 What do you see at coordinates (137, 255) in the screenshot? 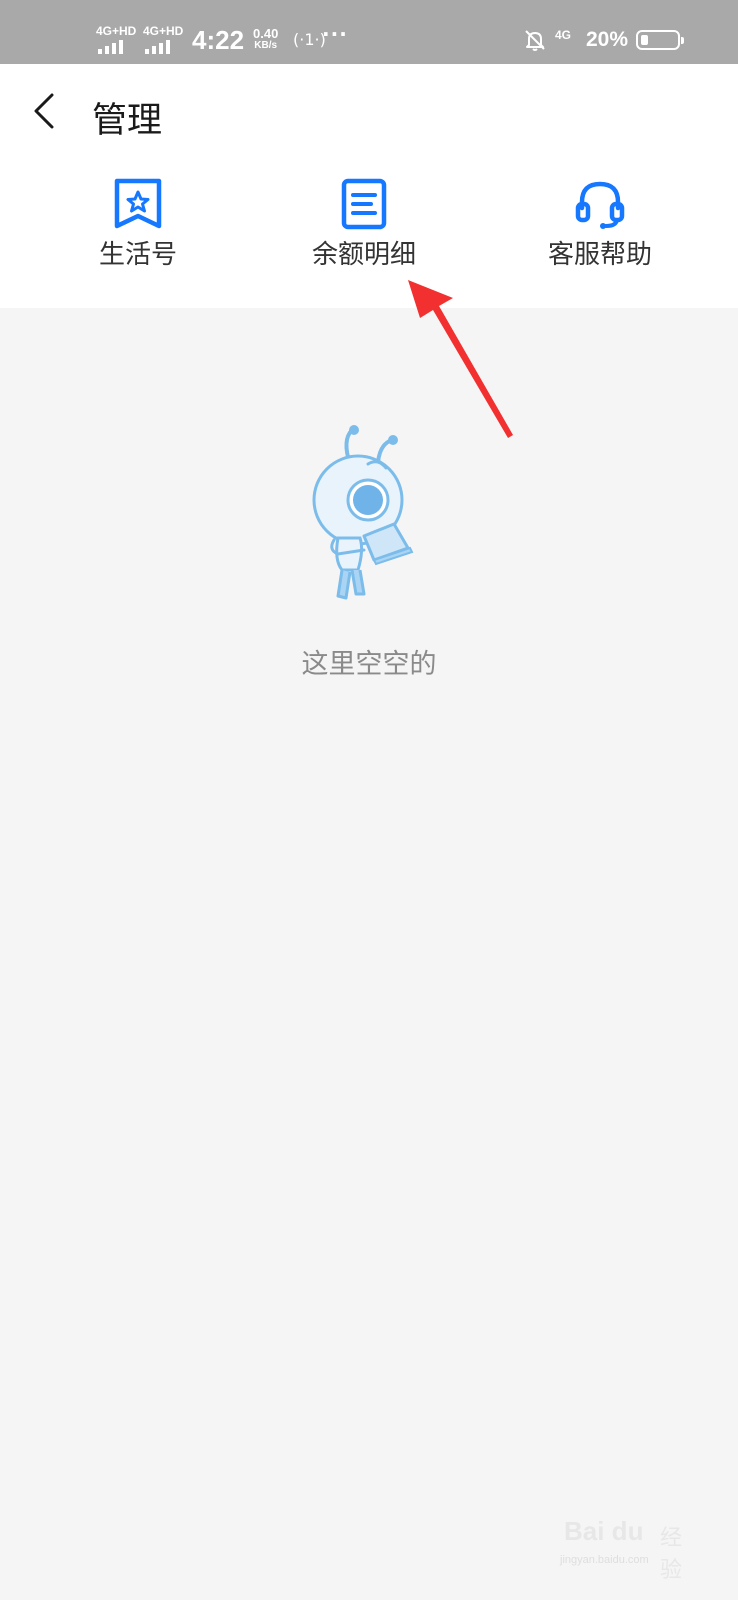
I see `menu-item-label: 生活号` at bounding box center [137, 255].